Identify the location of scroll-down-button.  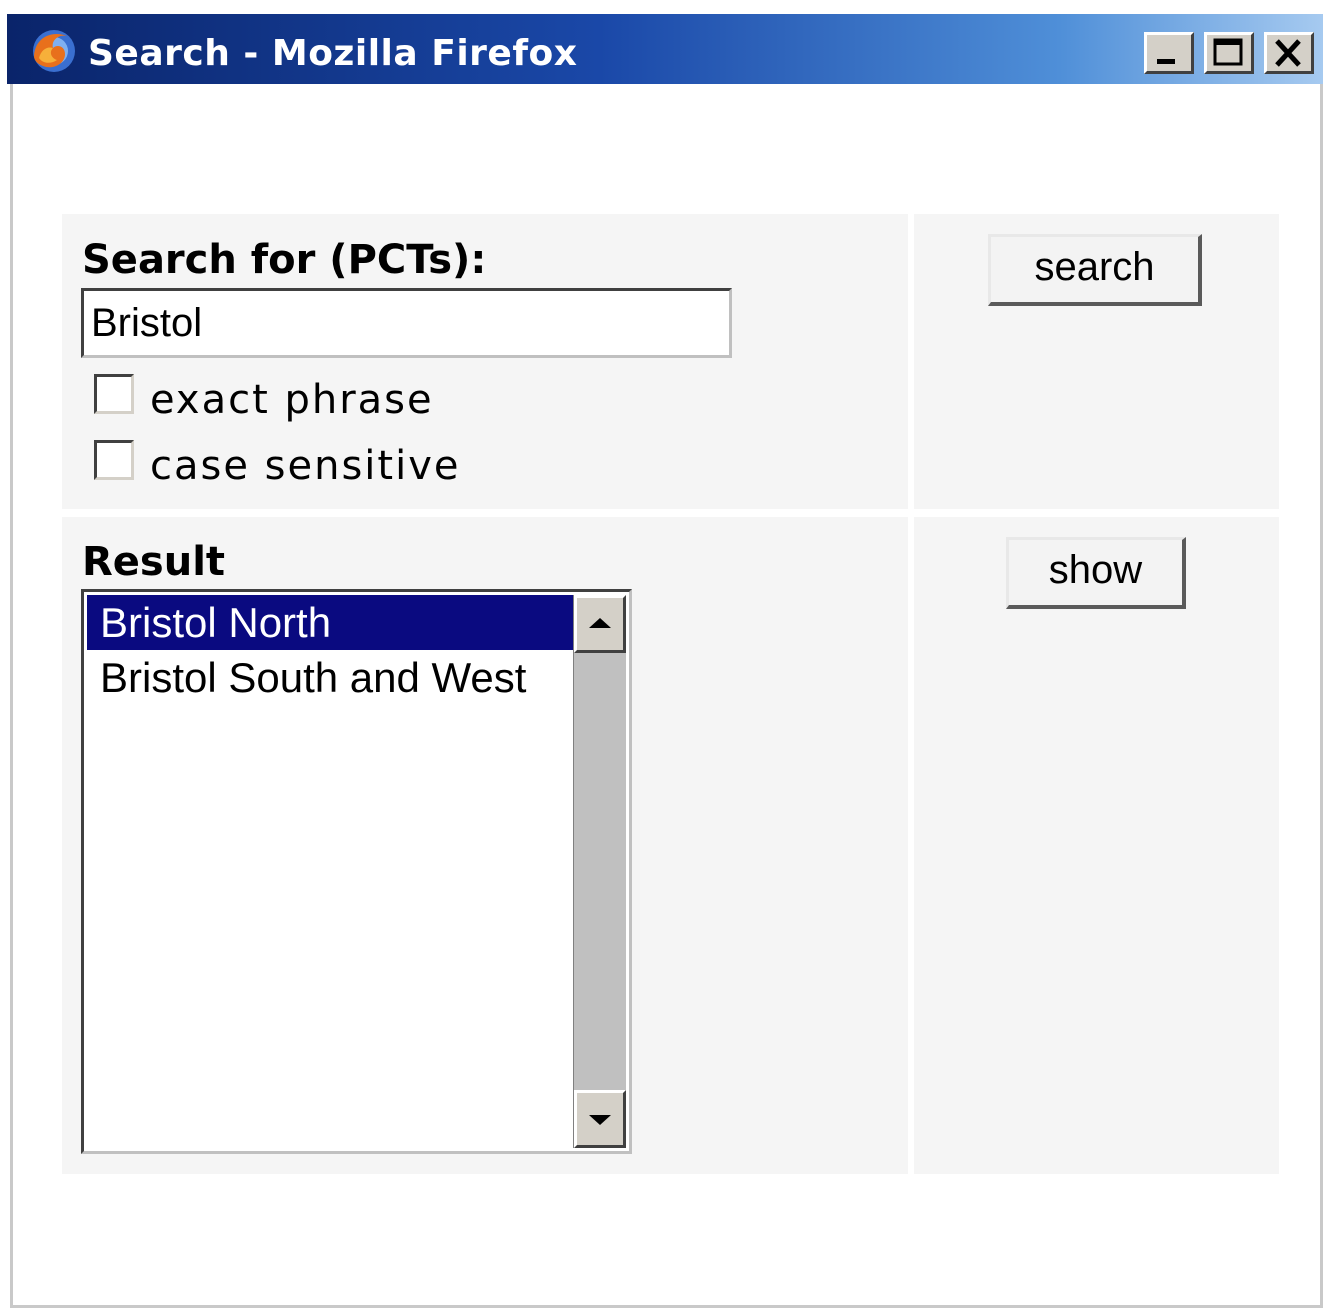
(600, 1119).